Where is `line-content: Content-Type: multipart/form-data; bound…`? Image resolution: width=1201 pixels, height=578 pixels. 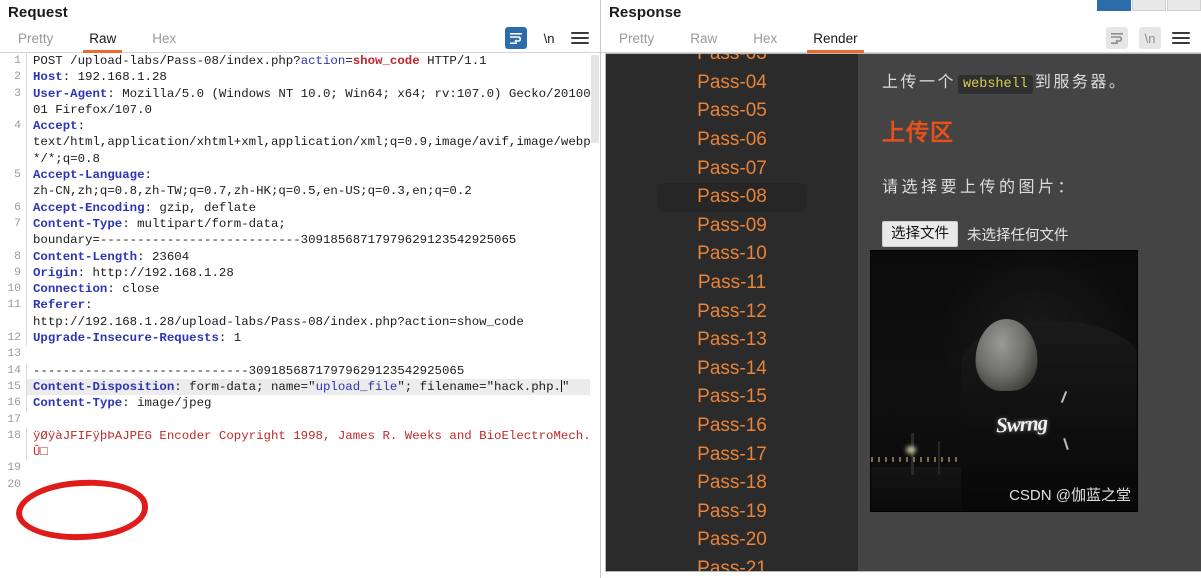 line-content: Content-Type: multipart/form-data; bound… is located at coordinates (313, 232).